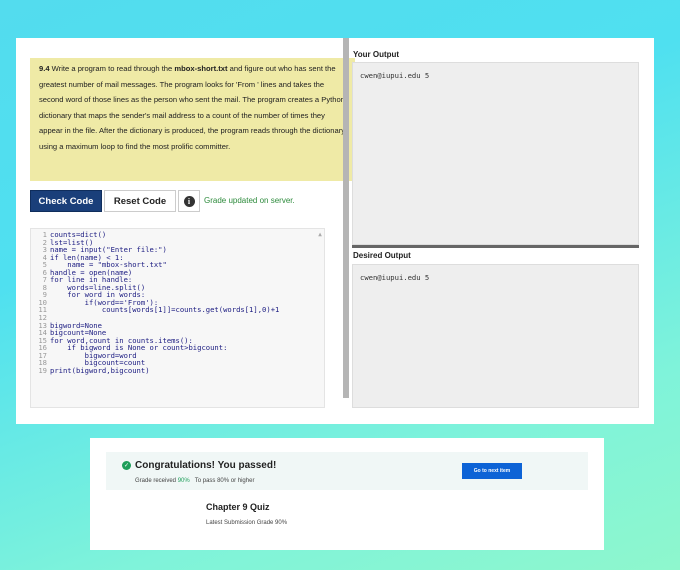 The height and width of the screenshot is (570, 680). I want to click on line-number: 4, so click(44, 257).